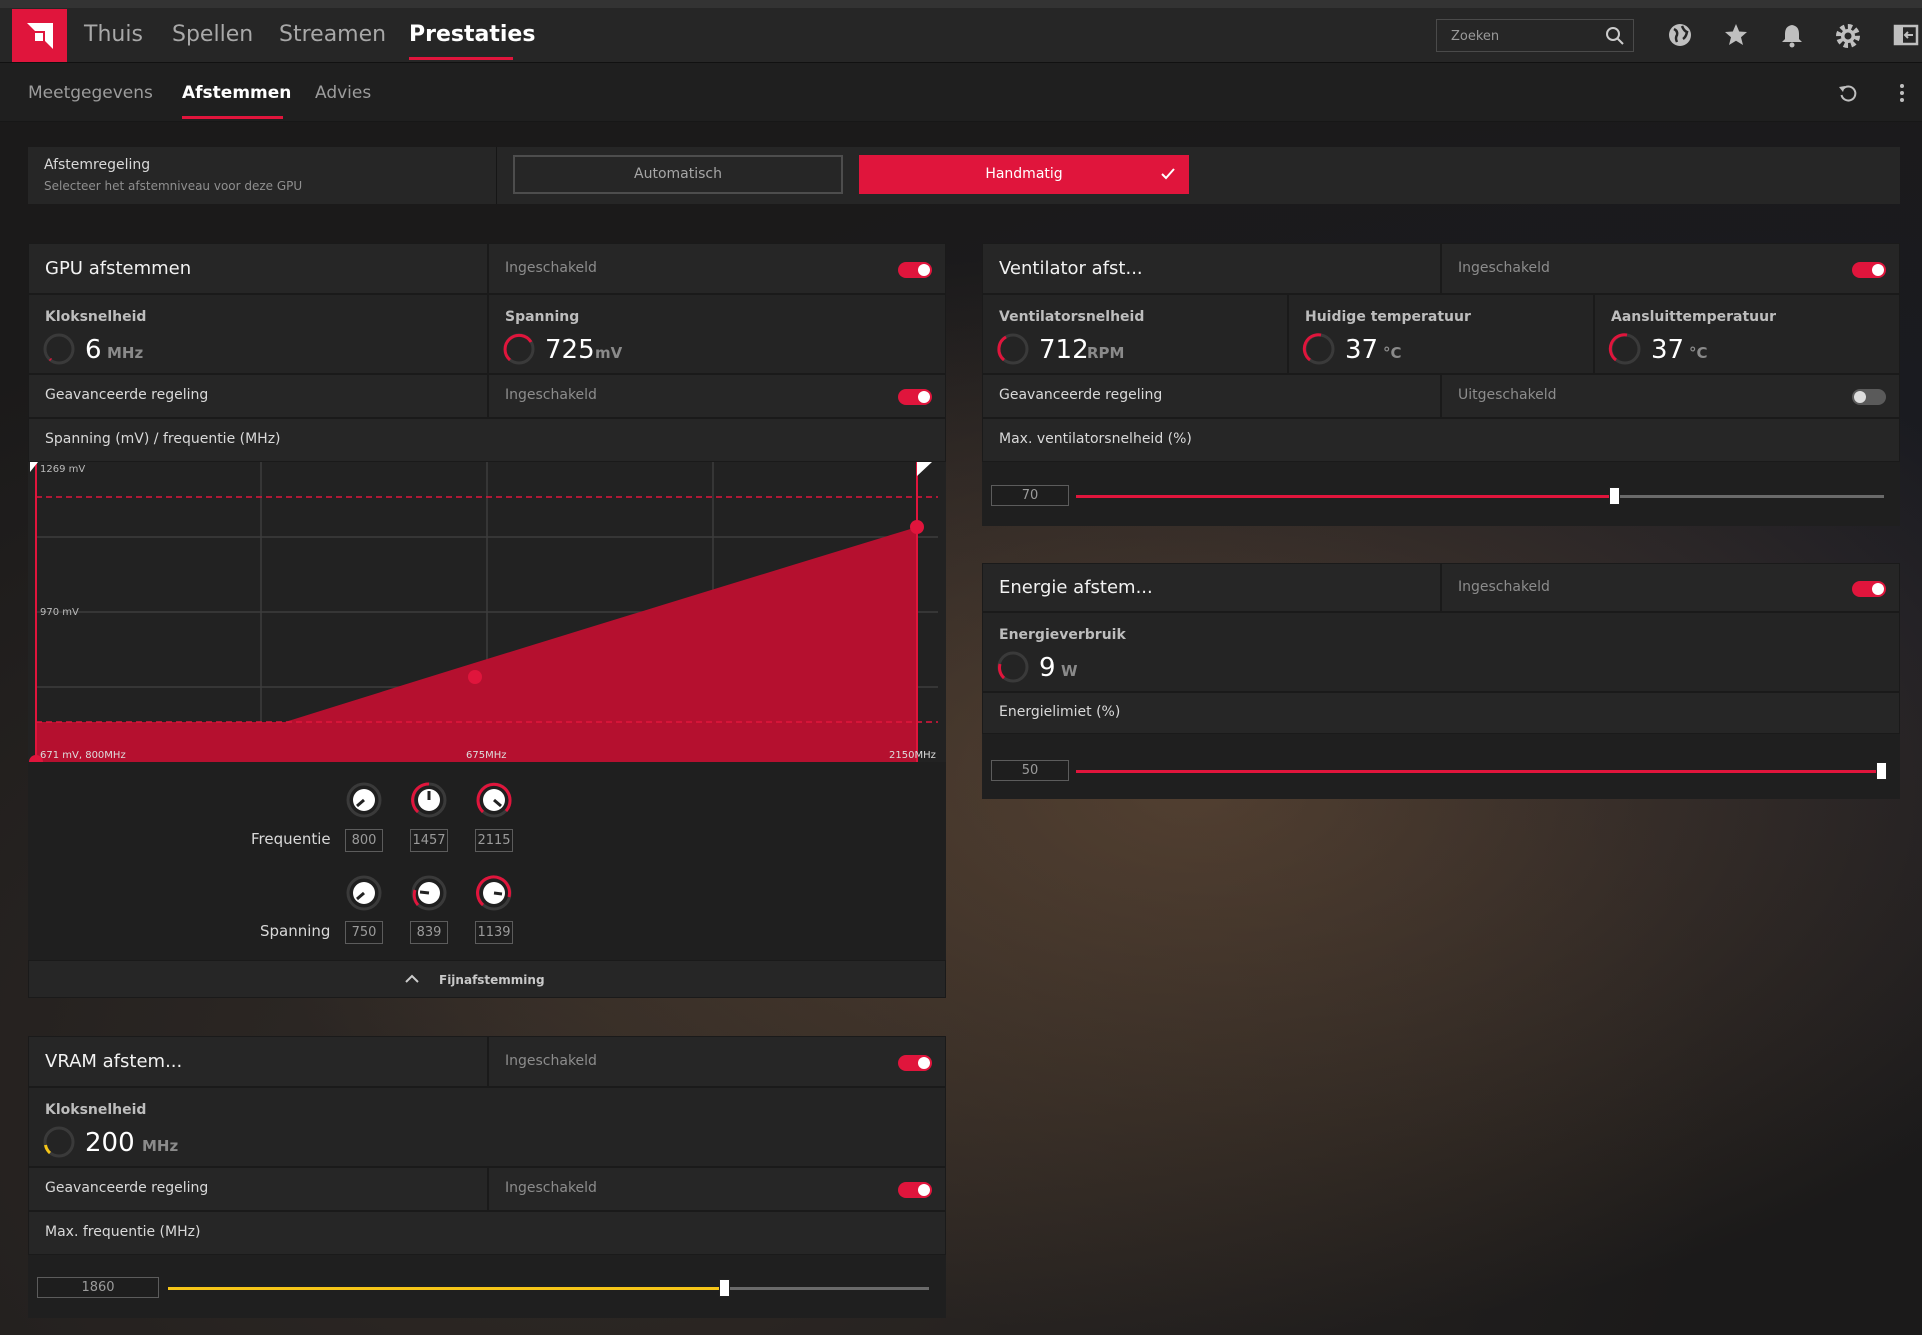 The image size is (1922, 1335). Describe the element at coordinates (494, 840) in the screenshot. I see `frequency-value-3: 2115` at that location.